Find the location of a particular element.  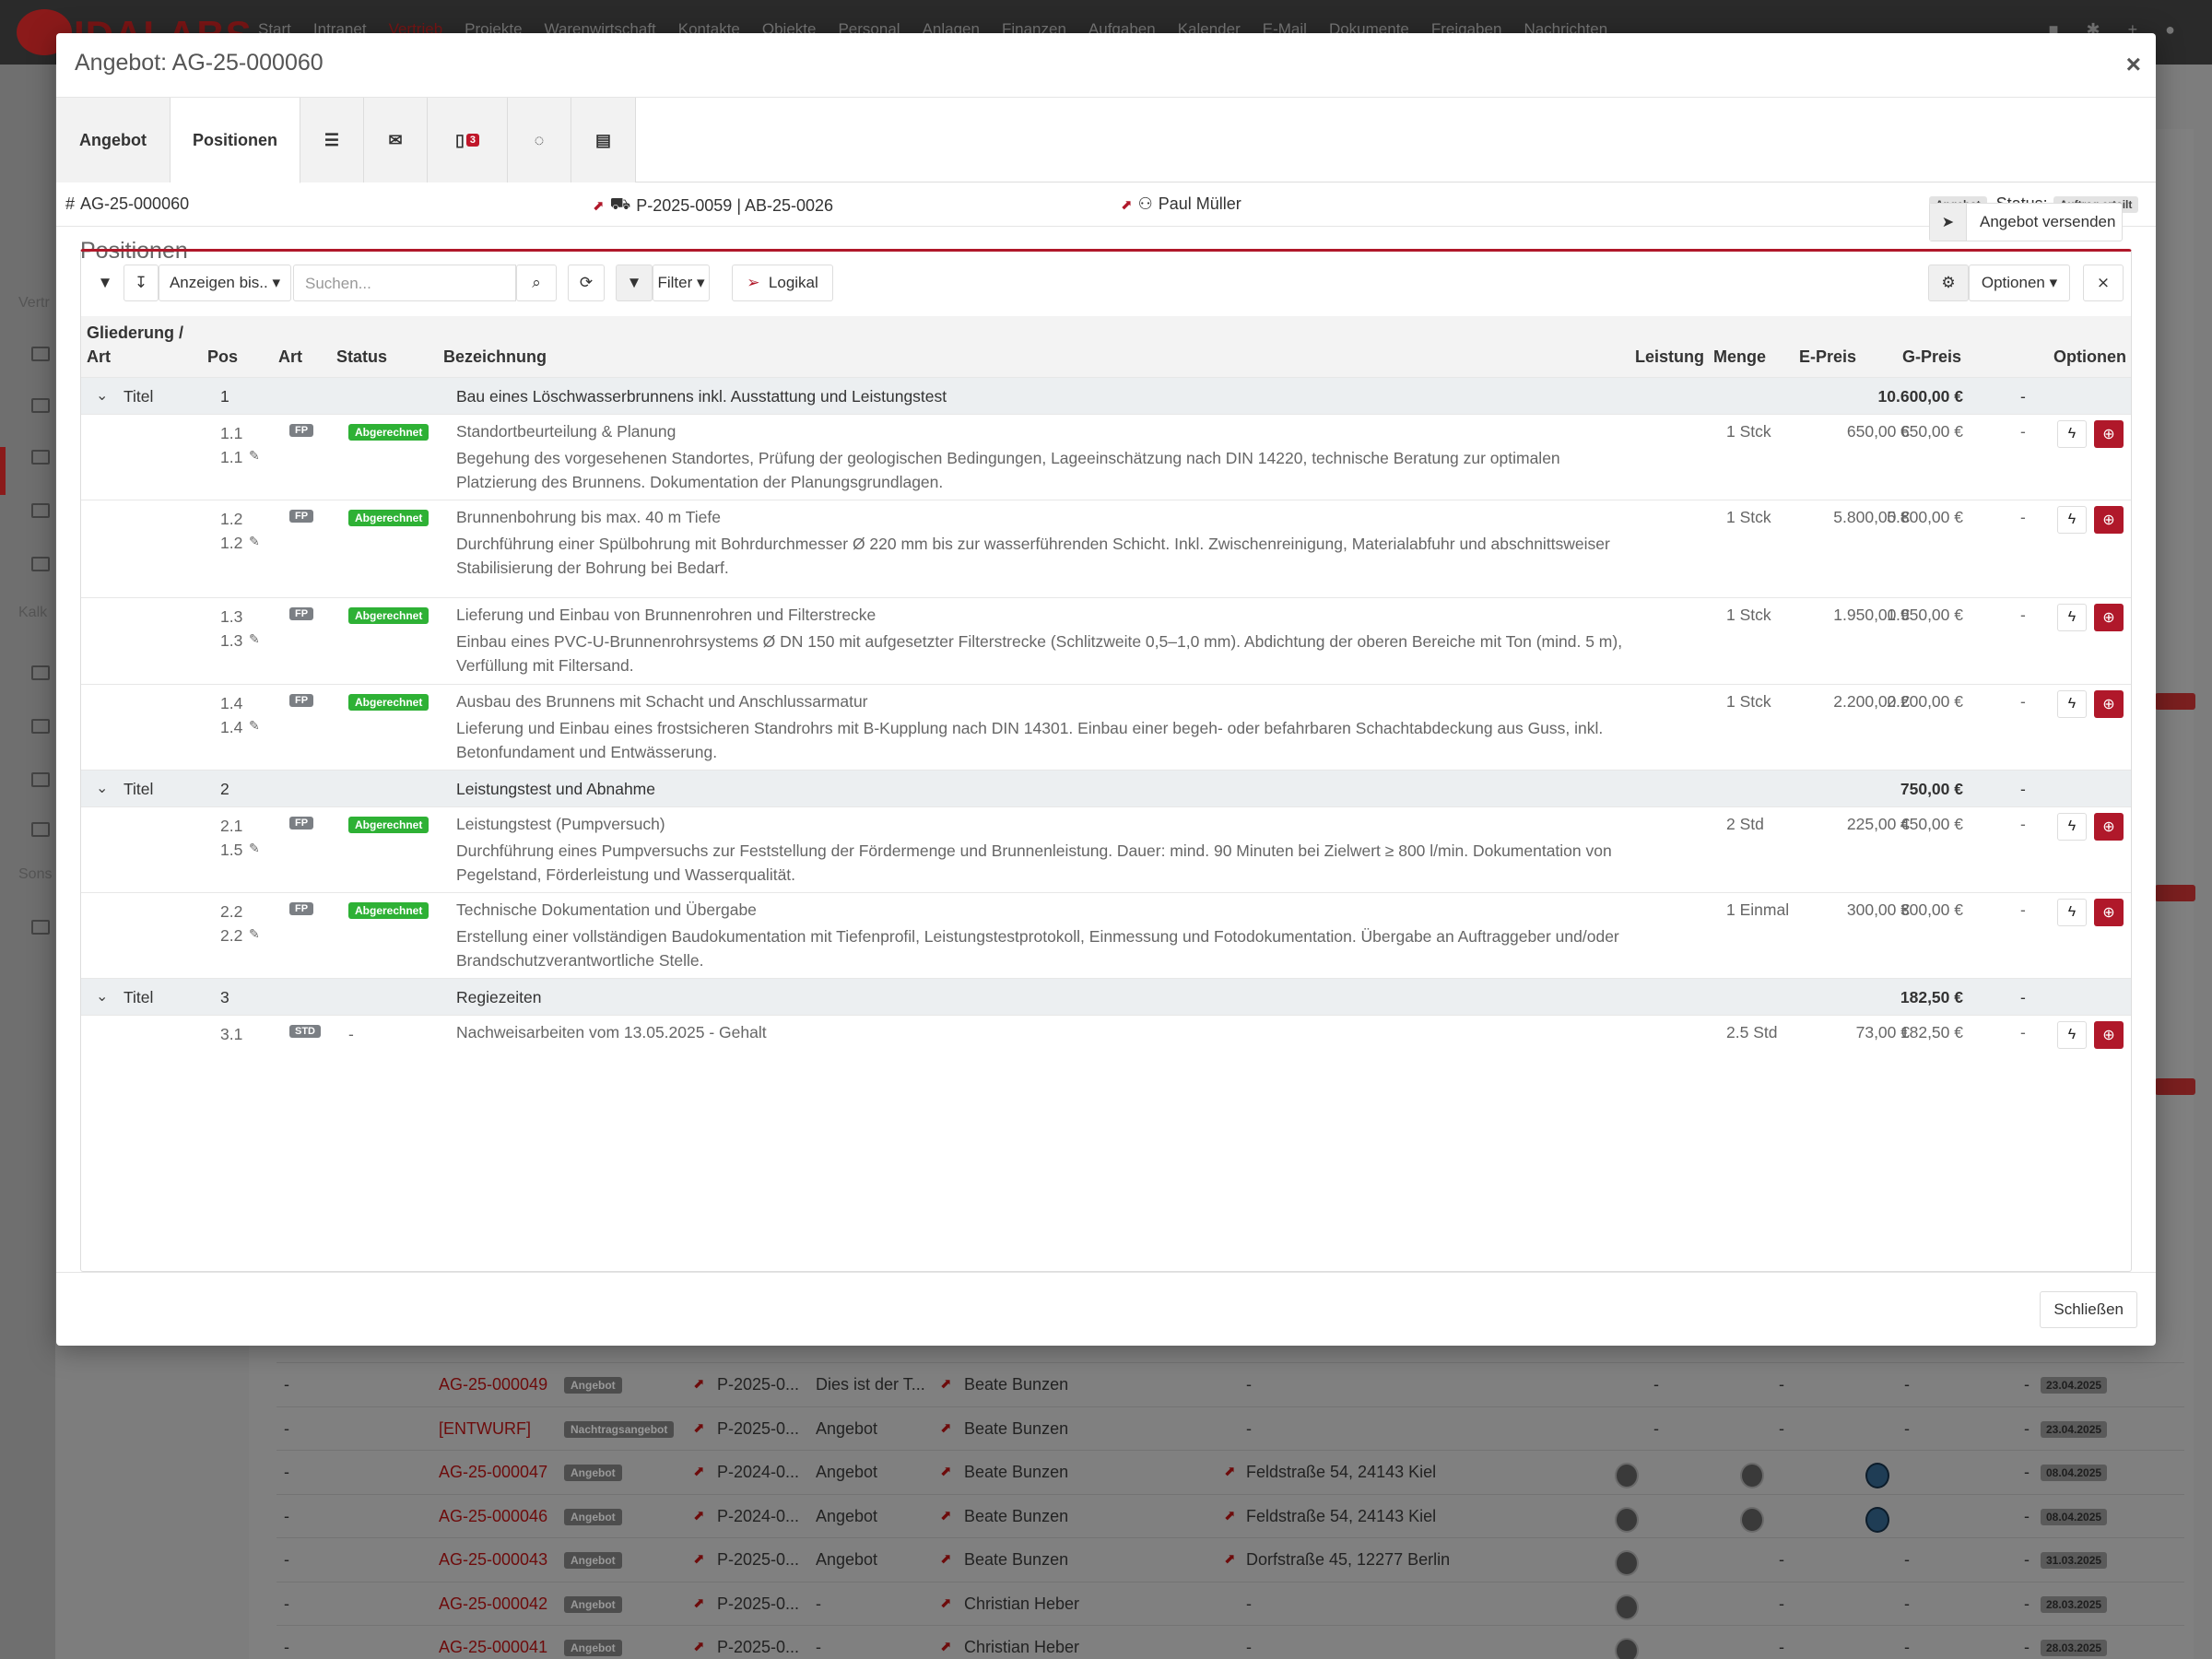

sort-icon: ↧ is located at coordinates (141, 283).